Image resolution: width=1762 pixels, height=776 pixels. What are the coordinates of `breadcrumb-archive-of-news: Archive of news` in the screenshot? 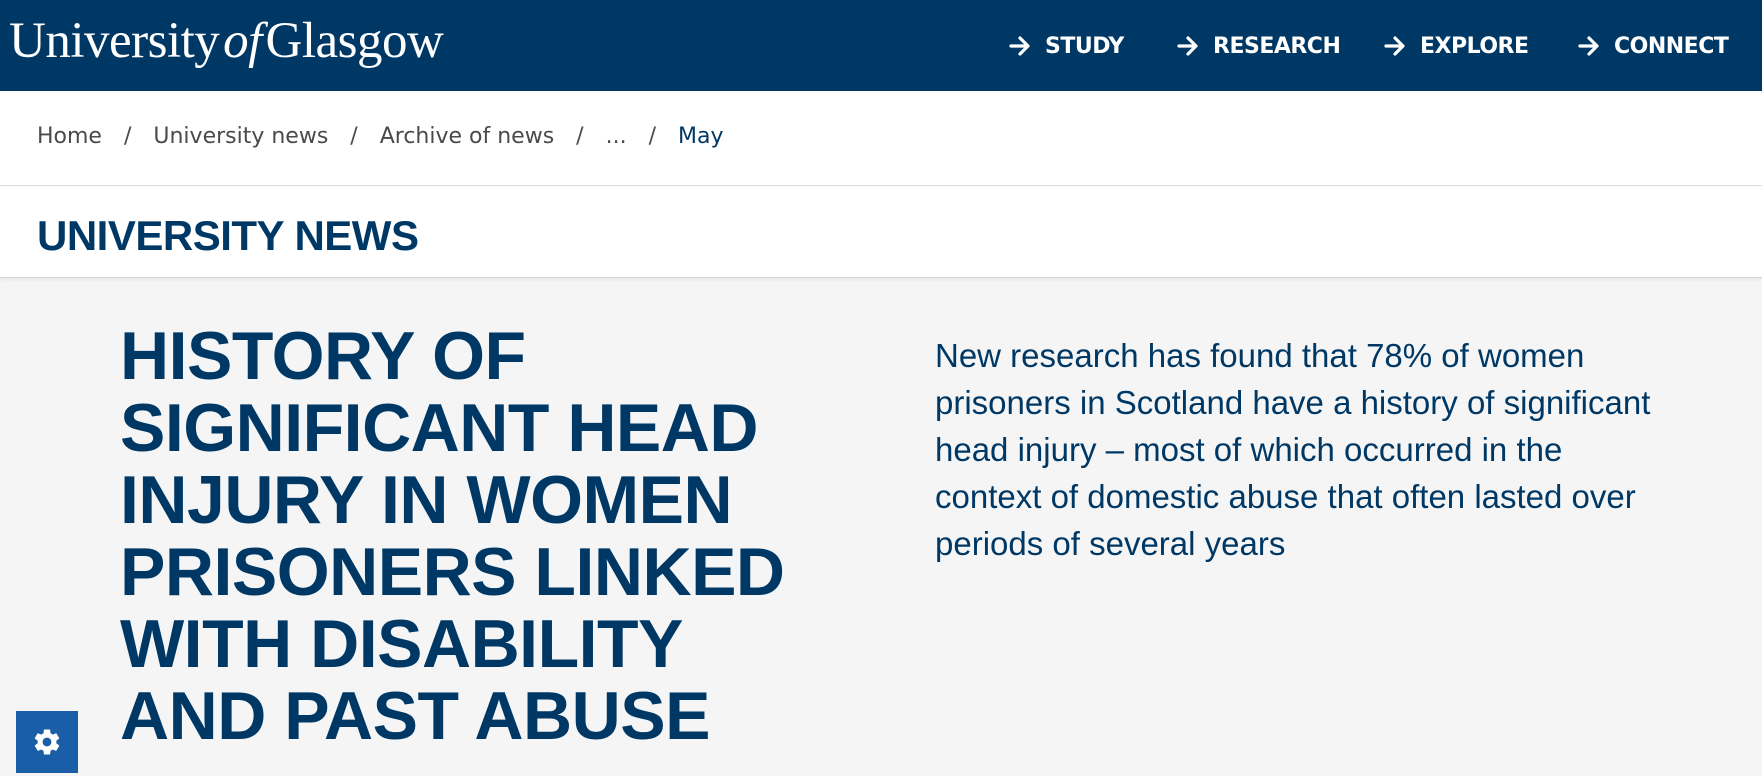 It's located at (467, 136).